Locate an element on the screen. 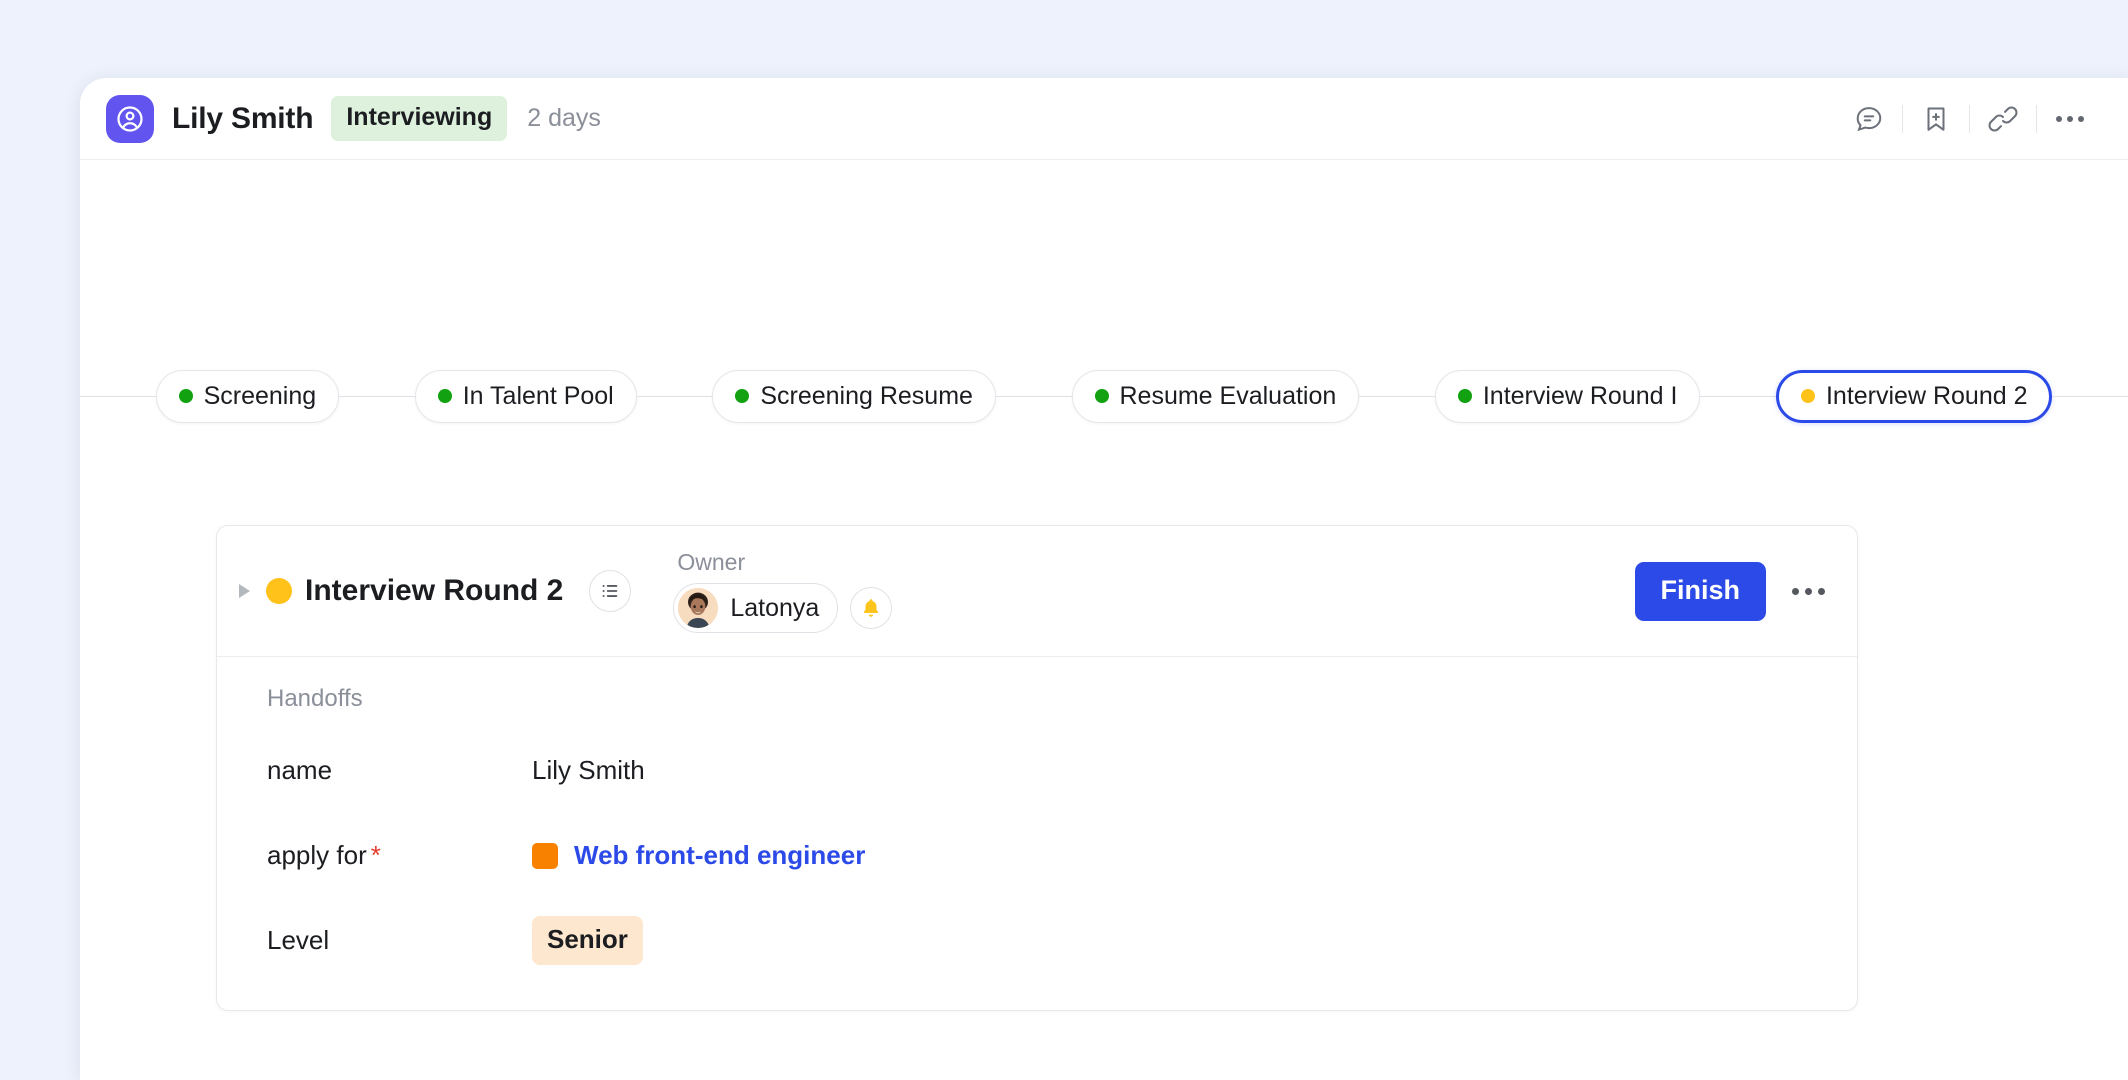 The height and width of the screenshot is (1080, 2128). status-badge: Interviewing is located at coordinates (419, 118).